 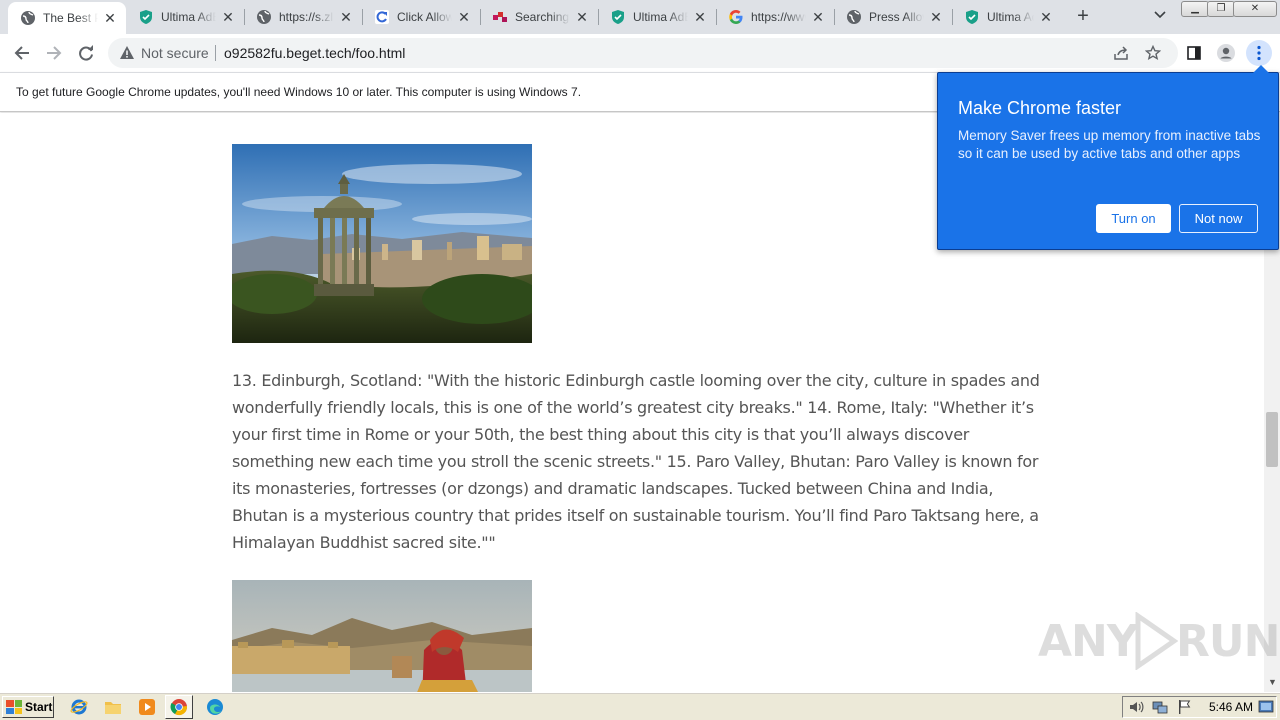 I want to click on tab-title: https://www.google, so click(x=778, y=17).